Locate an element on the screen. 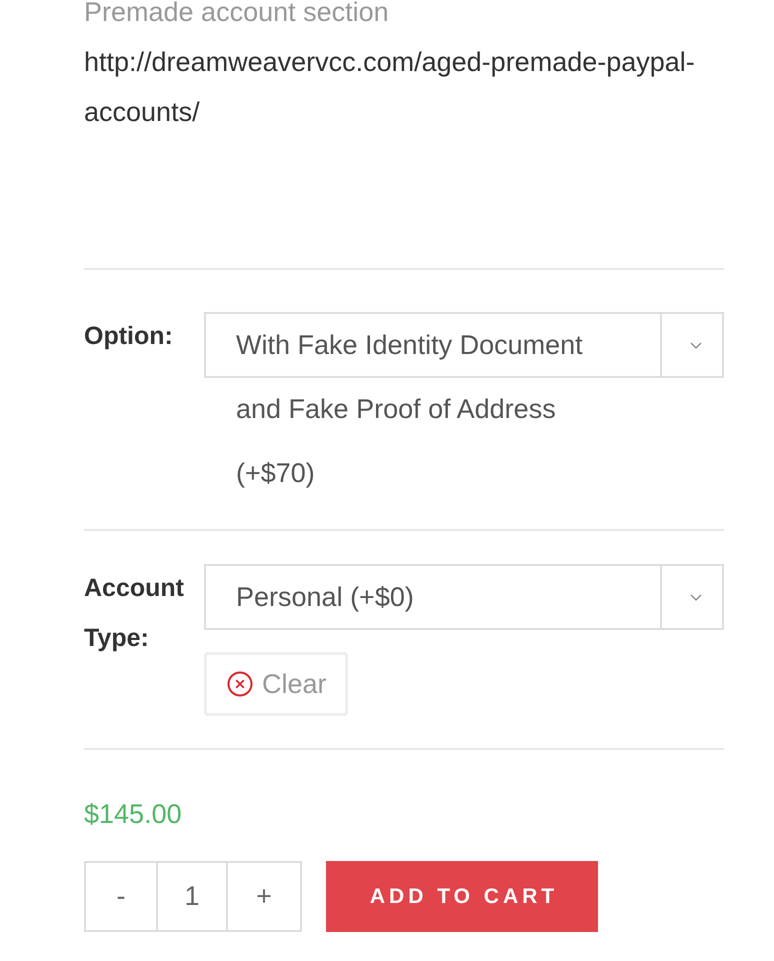 This screenshot has height=961, width=774. url-text: http://dreamweavervcc.com/aged-premade-paypal-accounts/ is located at coordinates (390, 87).